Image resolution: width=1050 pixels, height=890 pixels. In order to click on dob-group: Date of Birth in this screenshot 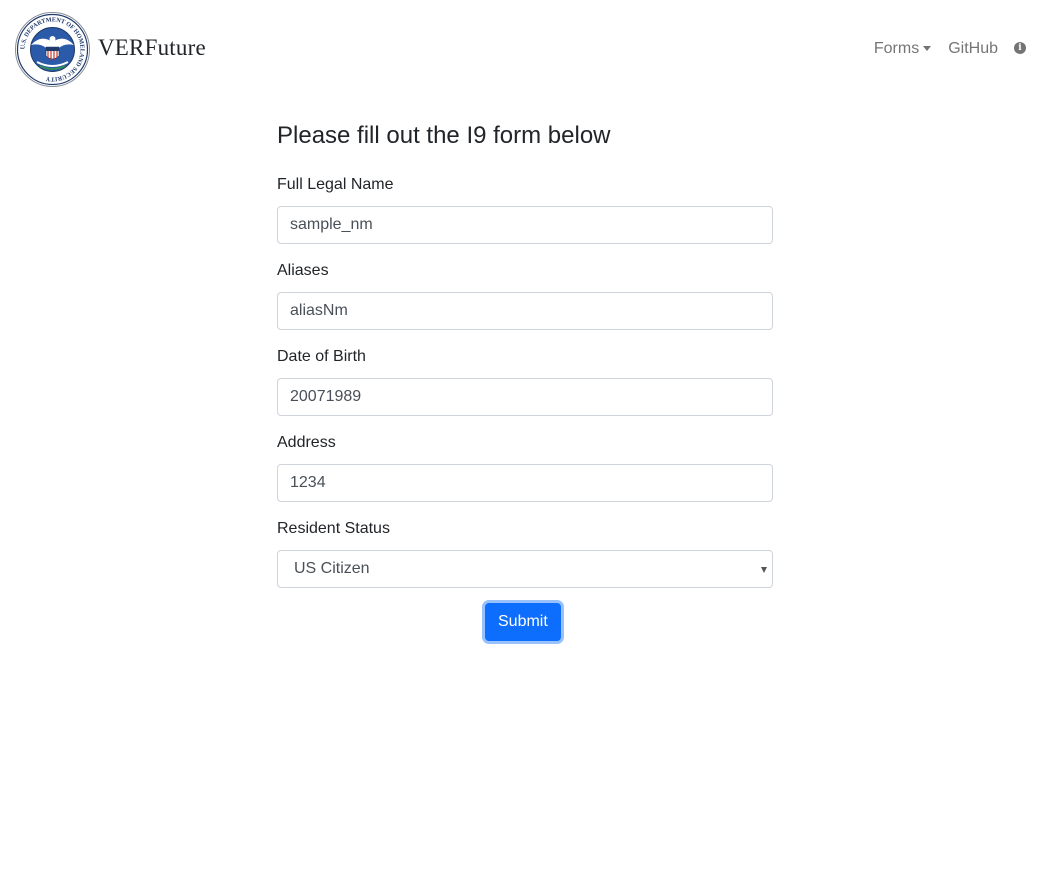, I will do `click(525, 381)`.